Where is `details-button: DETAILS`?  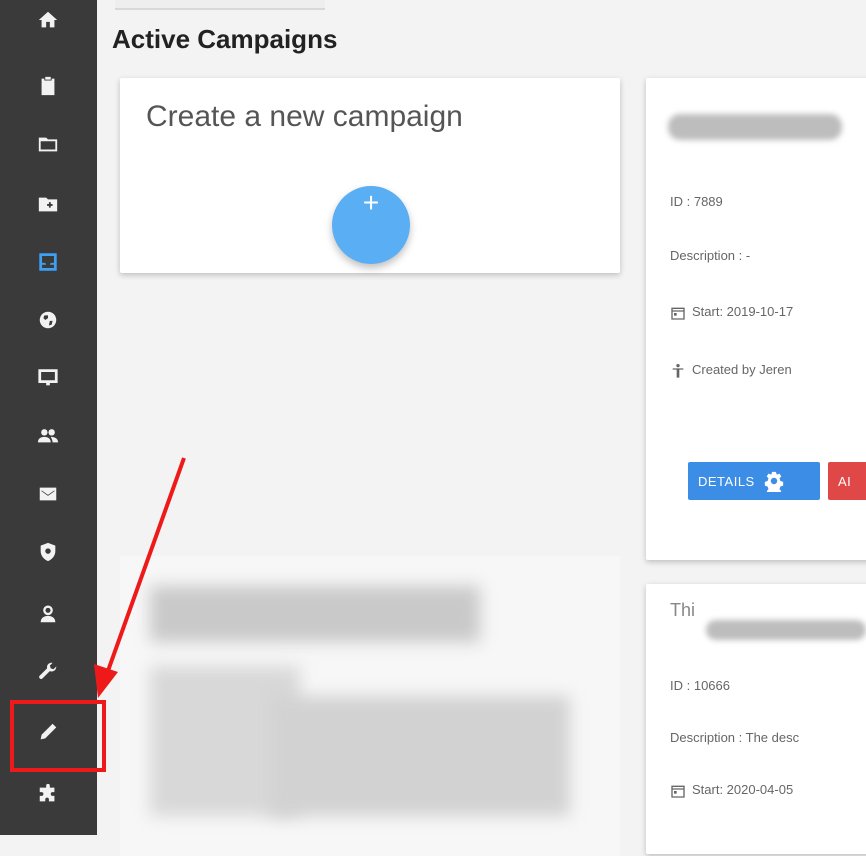 details-button: DETAILS is located at coordinates (754, 481).